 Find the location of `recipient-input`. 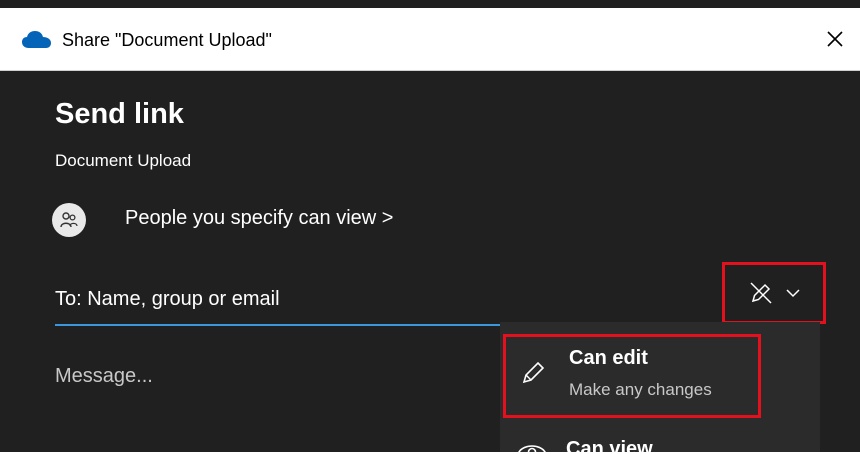

recipient-input is located at coordinates (275, 299).